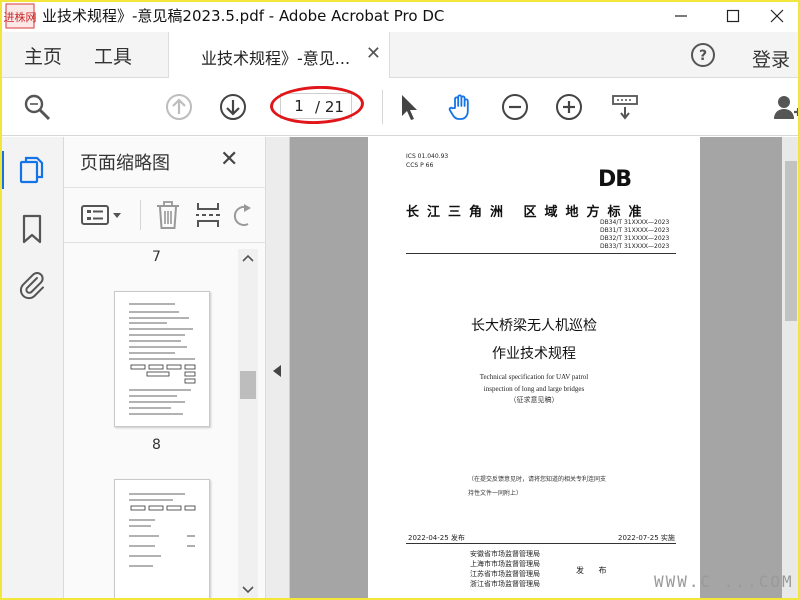 The image size is (800, 600). I want to click on menu-tools: 工具, so click(113, 55).